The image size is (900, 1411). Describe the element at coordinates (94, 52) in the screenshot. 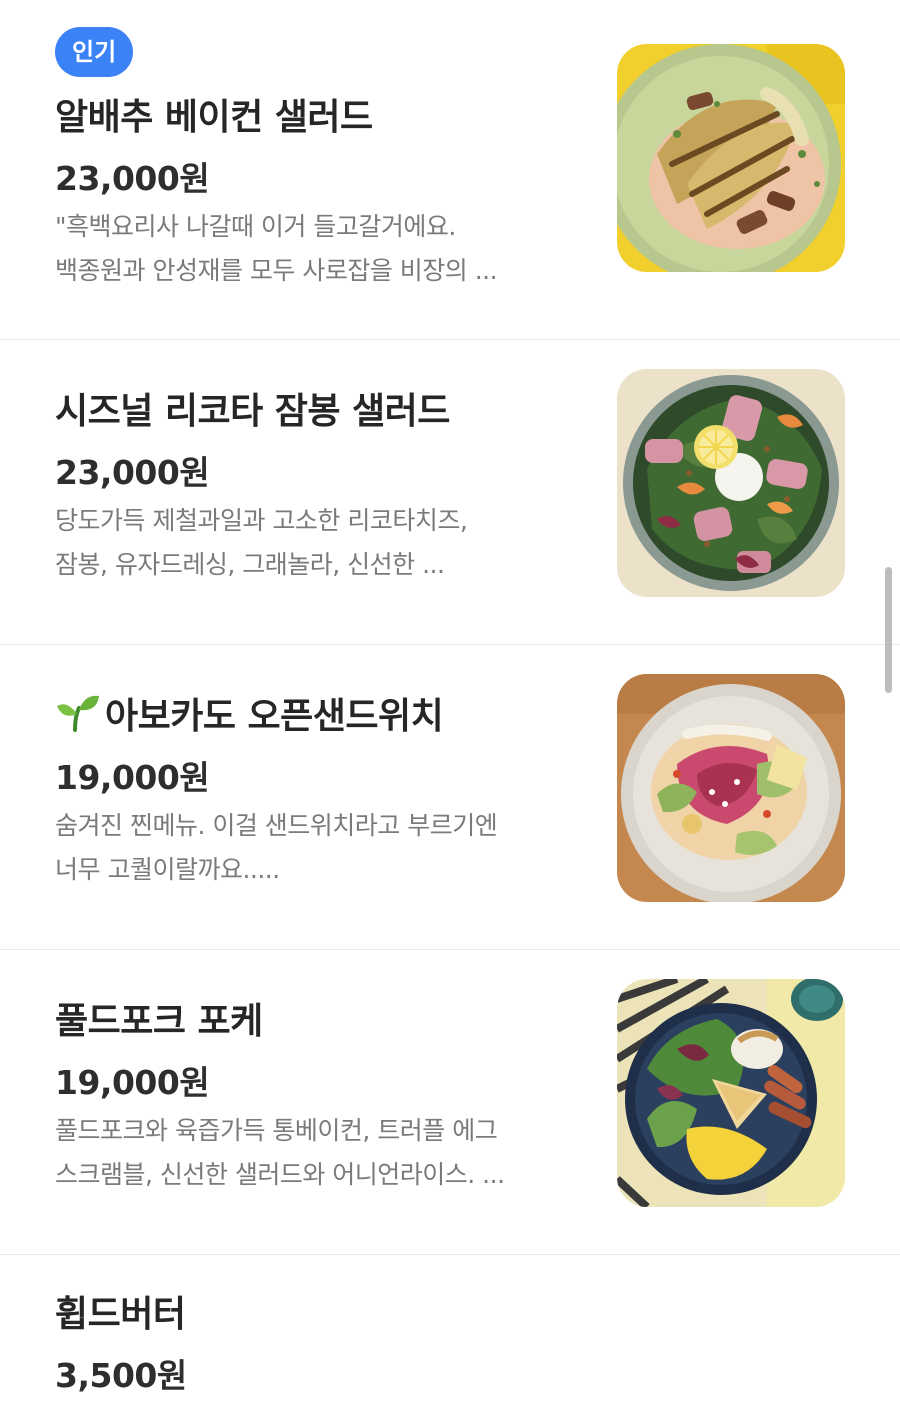

I see `popular-badge: 인기` at that location.